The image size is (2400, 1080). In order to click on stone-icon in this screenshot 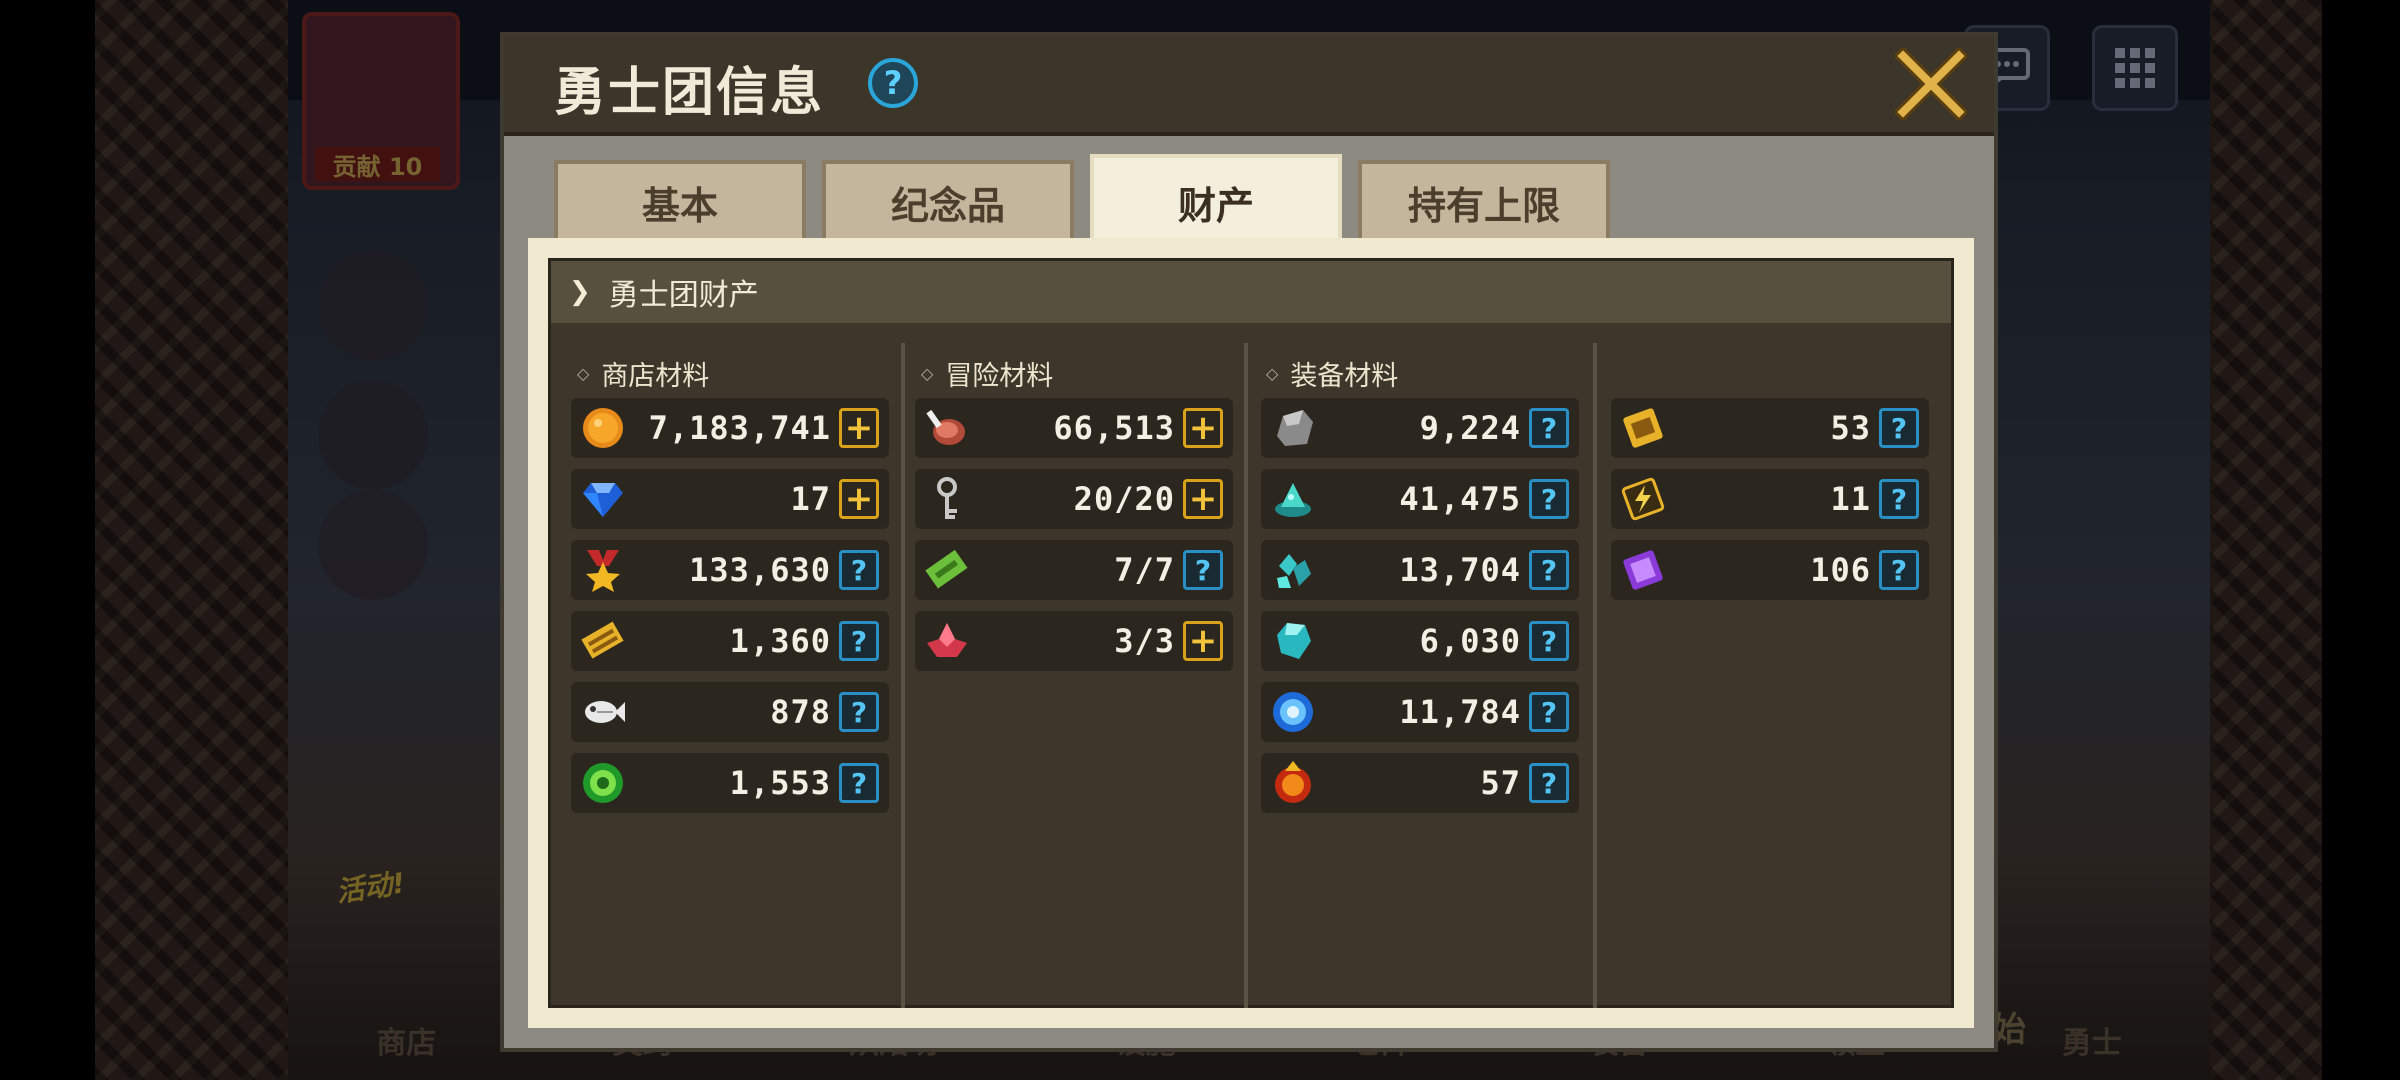, I will do `click(1293, 428)`.